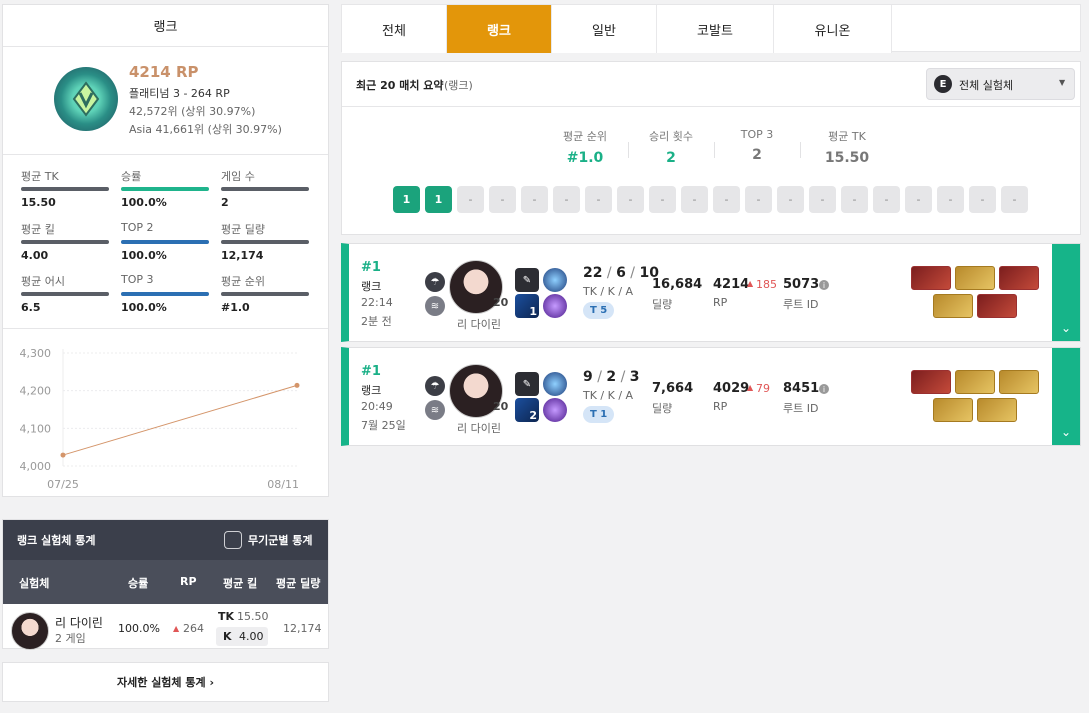 This screenshot has width=1089, height=713. Describe the element at coordinates (36, 391) in the screenshot. I see `y-tick-label: 4,200` at that location.